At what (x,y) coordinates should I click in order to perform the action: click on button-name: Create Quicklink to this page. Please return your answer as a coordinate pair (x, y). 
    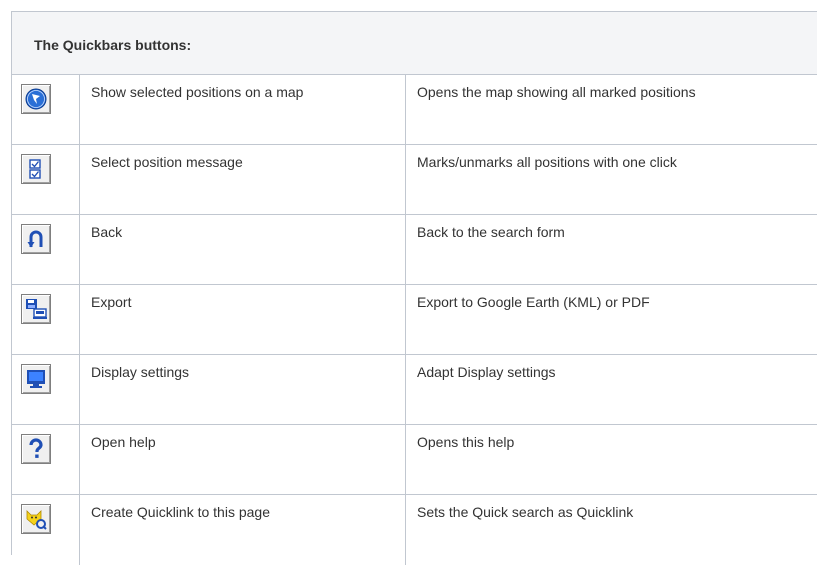
    Looking at the image, I should click on (180, 512).